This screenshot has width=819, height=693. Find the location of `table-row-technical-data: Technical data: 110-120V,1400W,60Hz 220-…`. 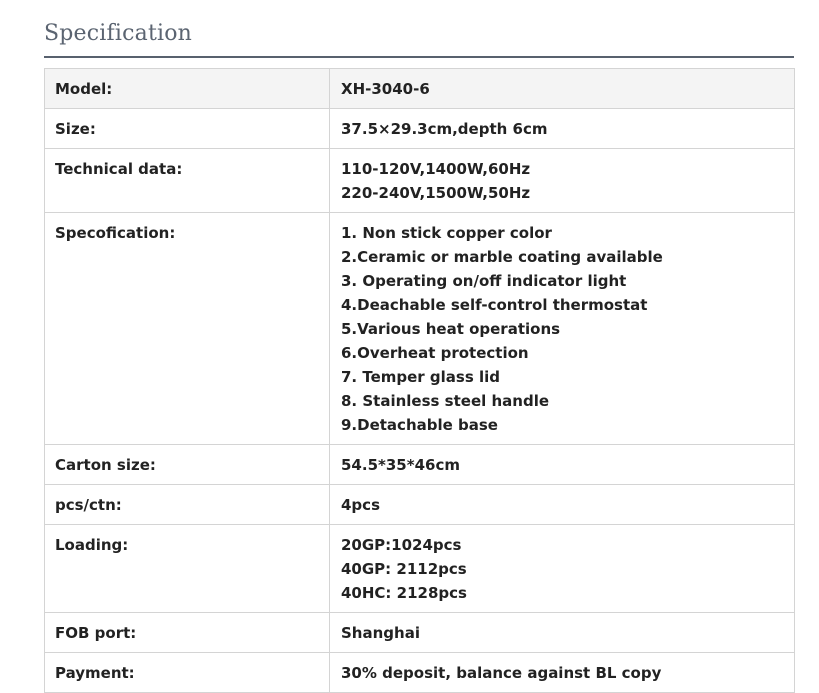

table-row-technical-data: Technical data: 110-120V,1400W,60Hz 220-… is located at coordinates (419, 180).